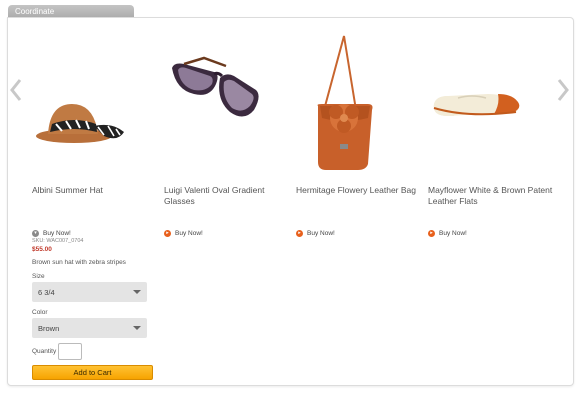  I want to click on size-select-value: 6 3/4, so click(46, 292).